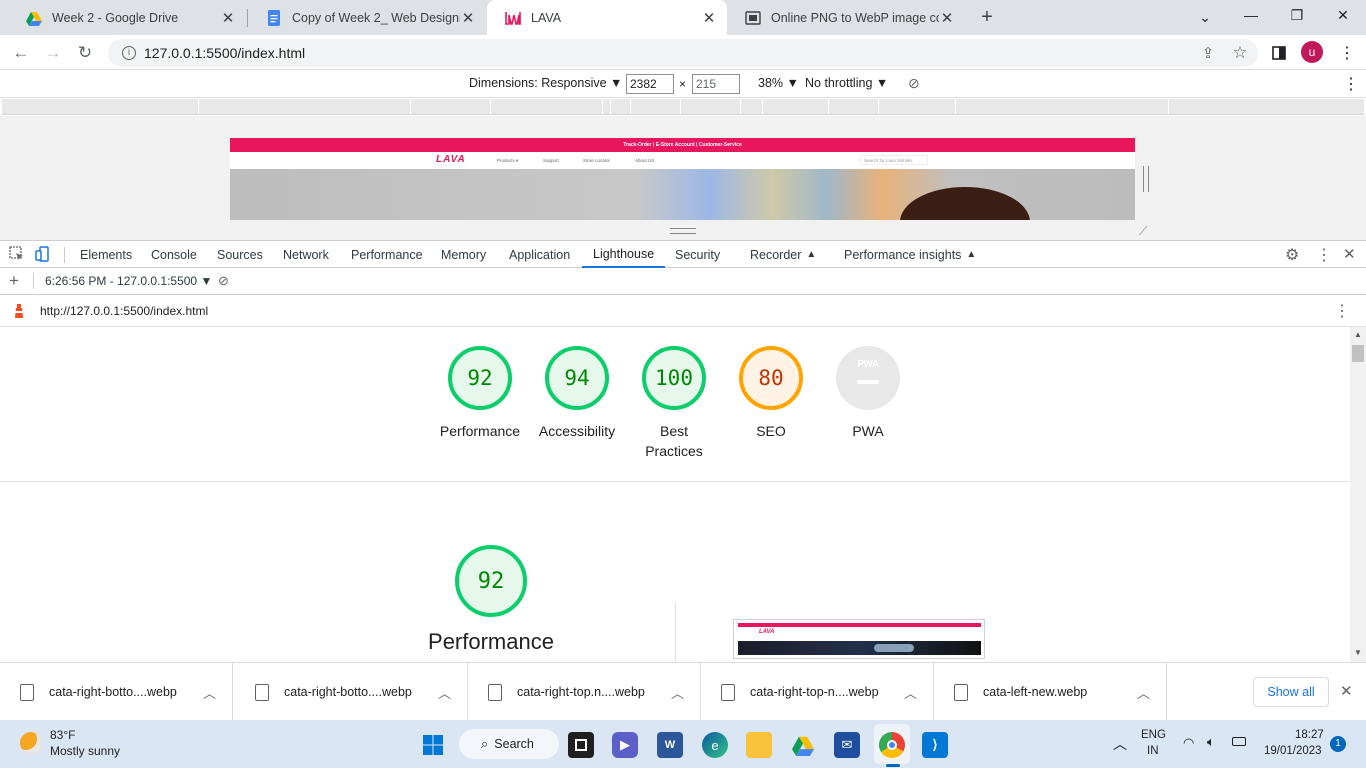  I want to click on edge-icon: e, so click(715, 745).